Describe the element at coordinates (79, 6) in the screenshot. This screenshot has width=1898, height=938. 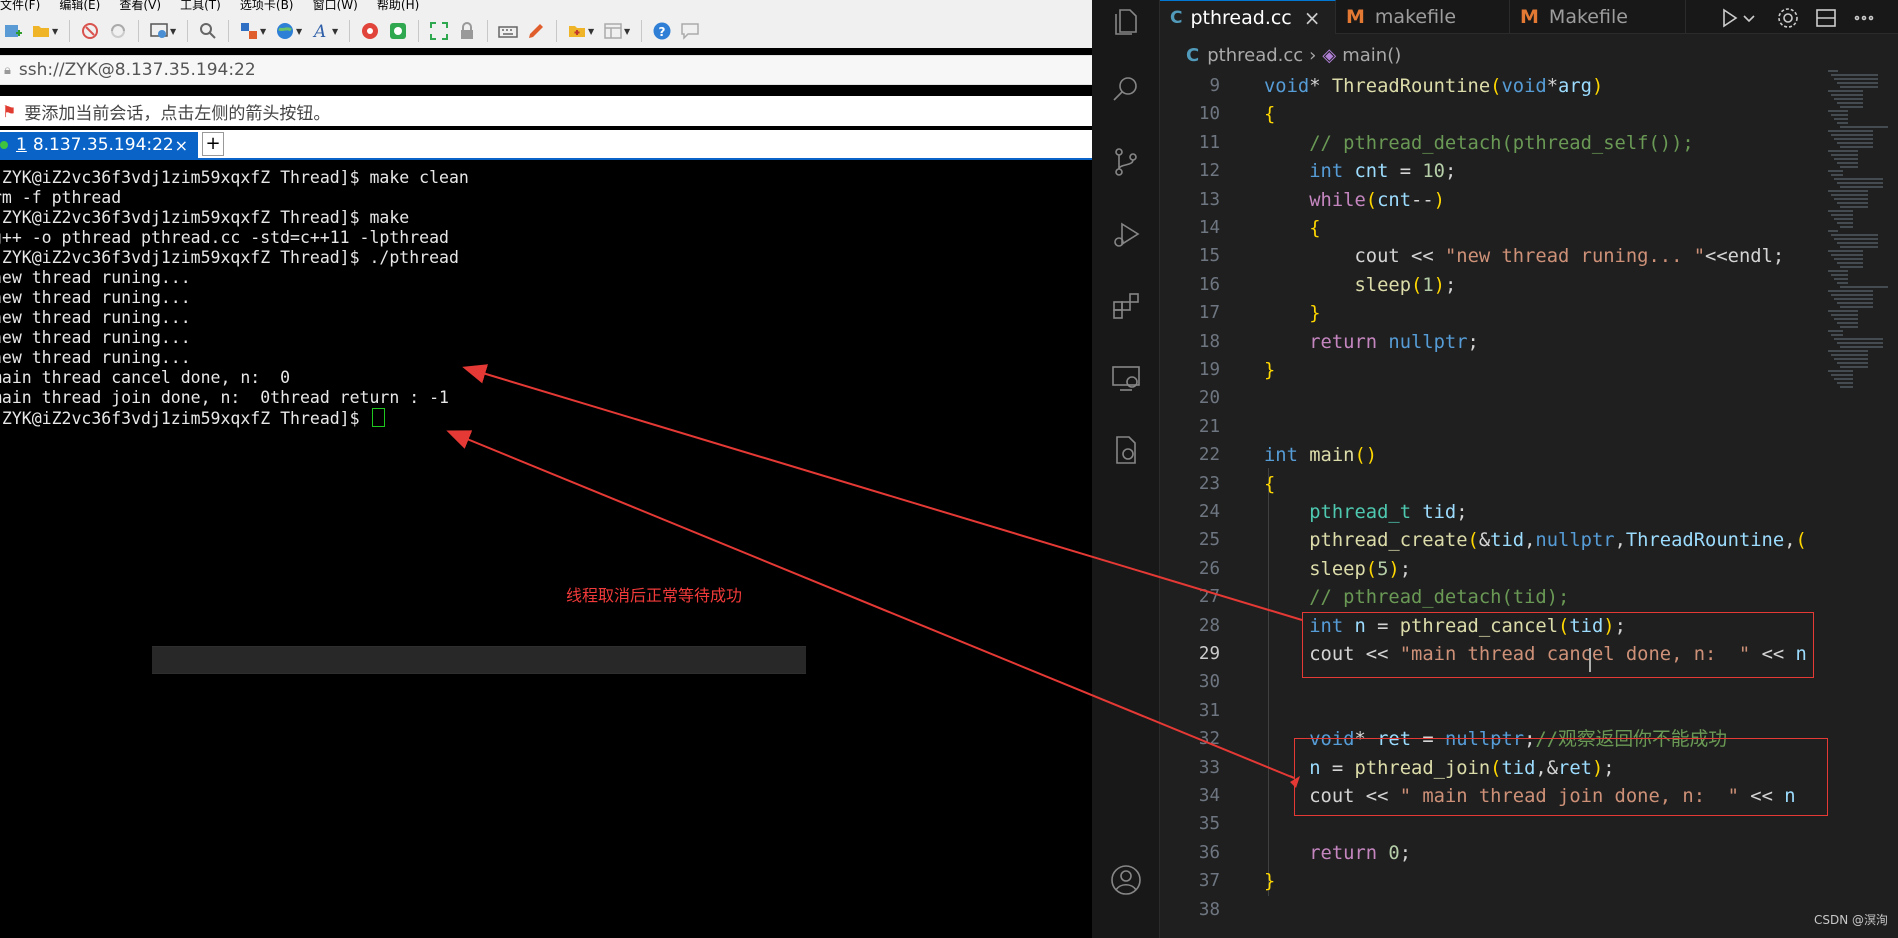
I see `menu-edit: 编辑(E)` at that location.